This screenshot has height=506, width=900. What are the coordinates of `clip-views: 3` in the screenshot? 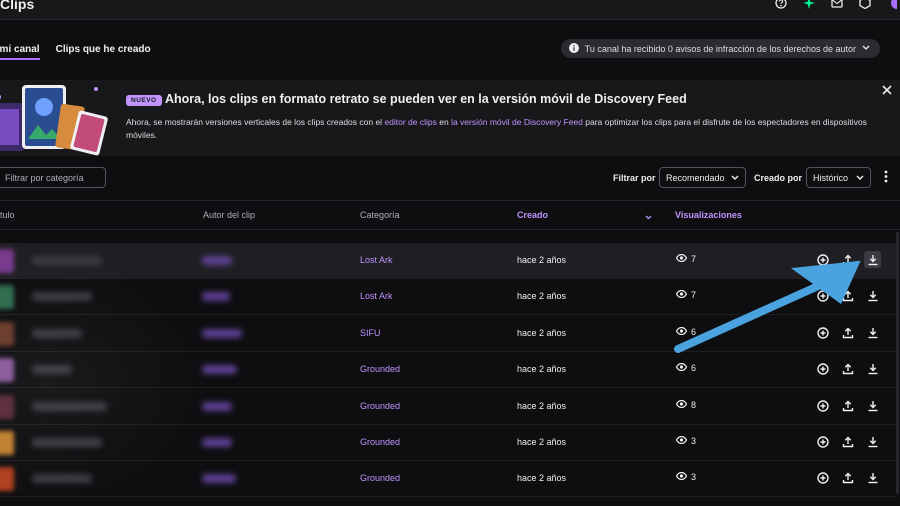 It's located at (685, 440).